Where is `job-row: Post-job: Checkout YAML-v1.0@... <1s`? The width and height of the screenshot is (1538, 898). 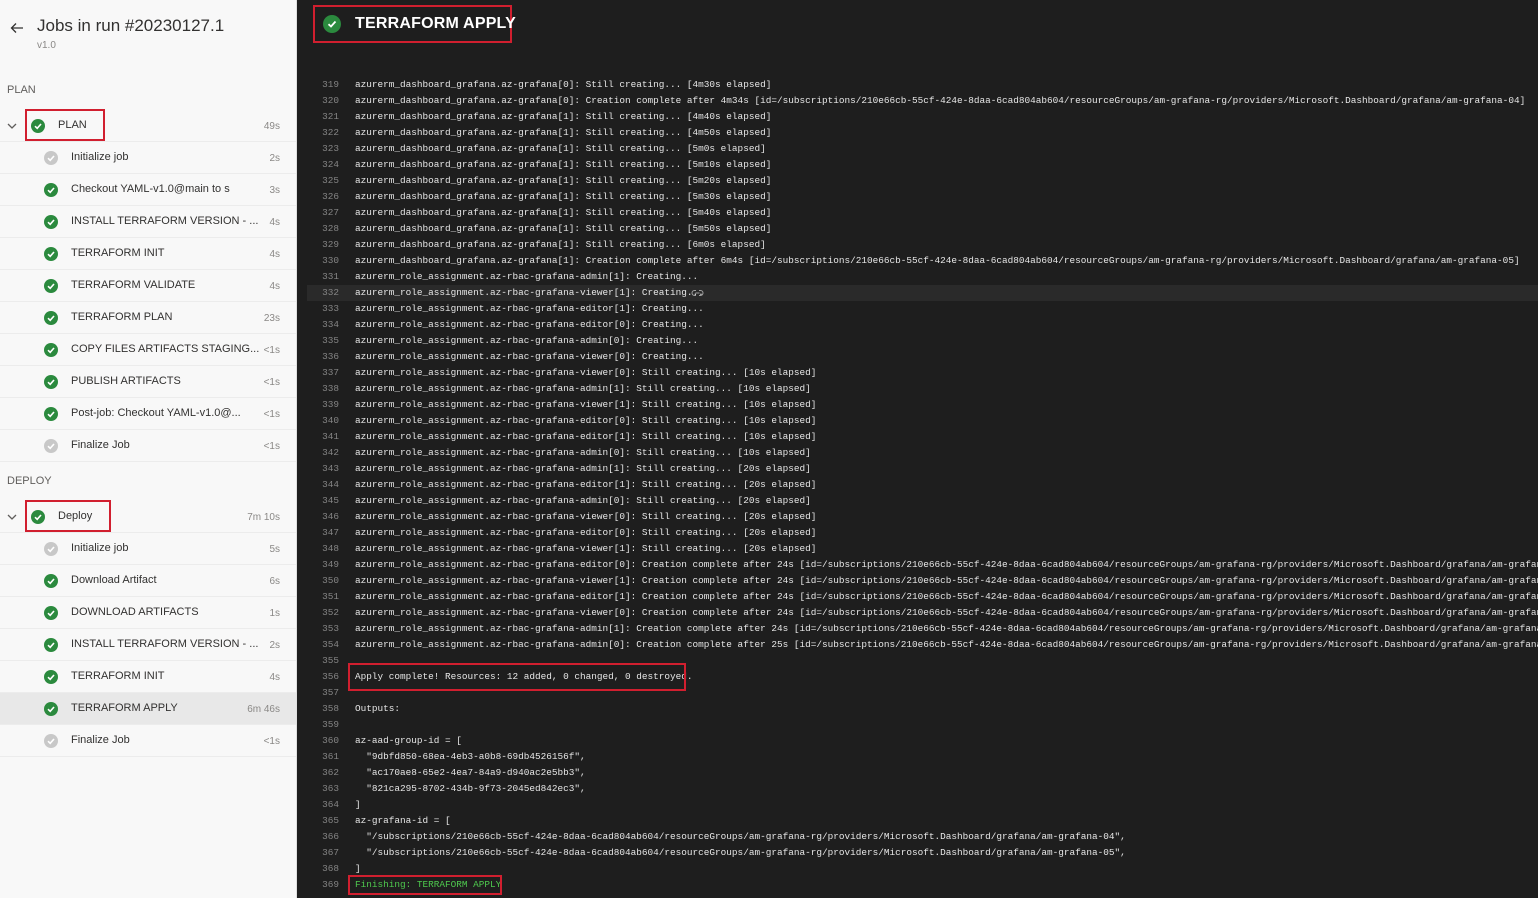
job-row: Post-job: Checkout YAML-v1.0@... <1s is located at coordinates (148, 414).